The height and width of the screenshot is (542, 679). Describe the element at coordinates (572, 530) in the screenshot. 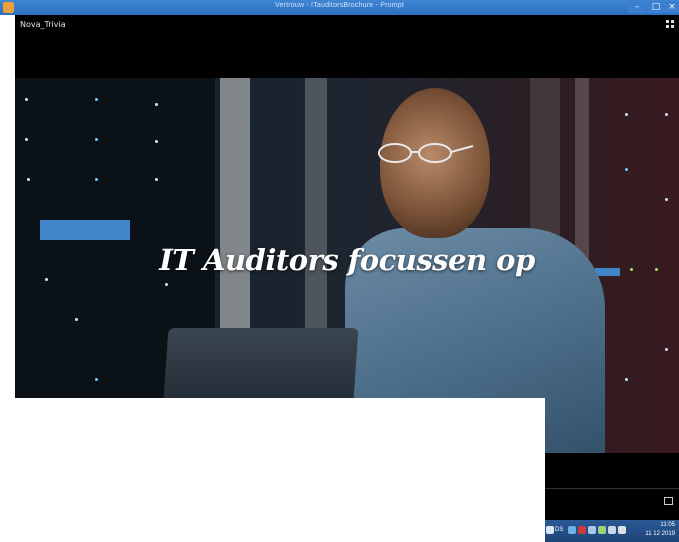

I see `network-icon` at that location.